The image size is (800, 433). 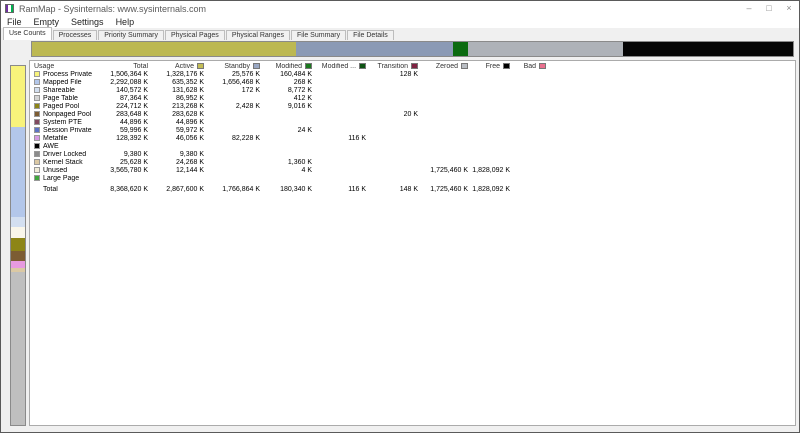 I want to click on table-row-nonpaged-pool: Nonpaged Pool 283,648 K 283,628 K 20 K, so click(x=290, y=115).